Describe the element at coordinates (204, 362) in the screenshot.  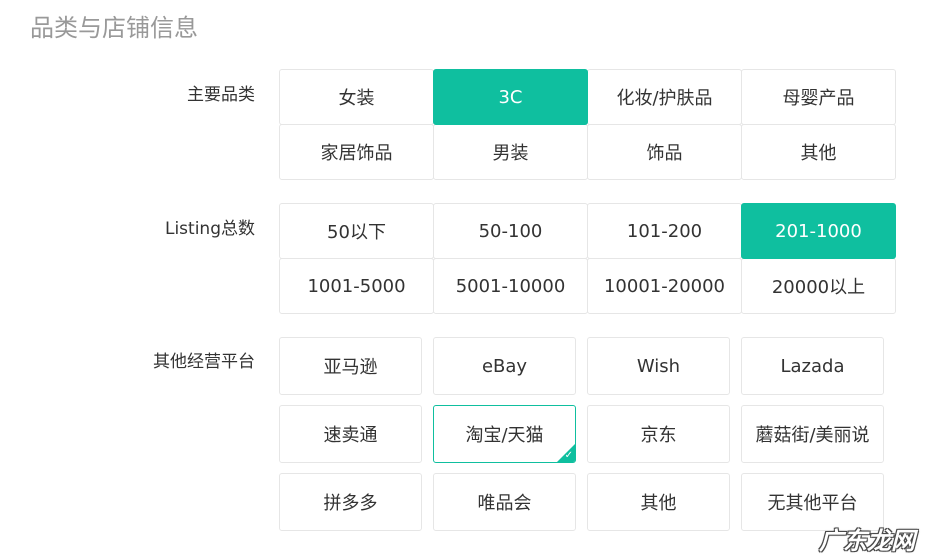
I see `other-platforms-label: 其他经营平台` at that location.